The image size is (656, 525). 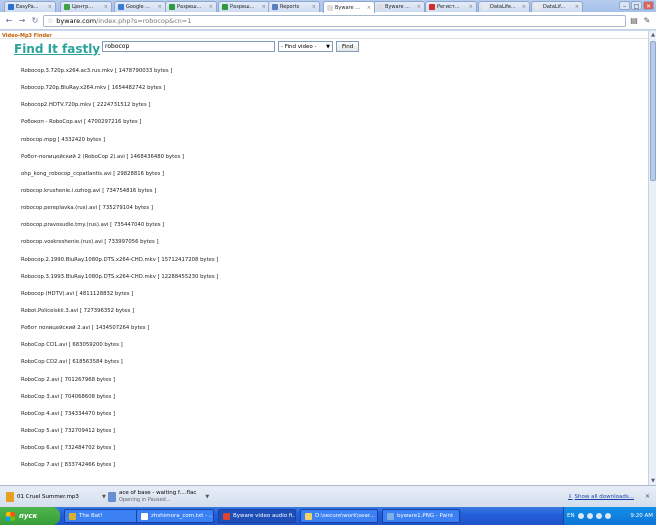 I want to click on address-bar: ☆ byware.com/index.php?s=robocop&cn=1, so click(x=334, y=20).